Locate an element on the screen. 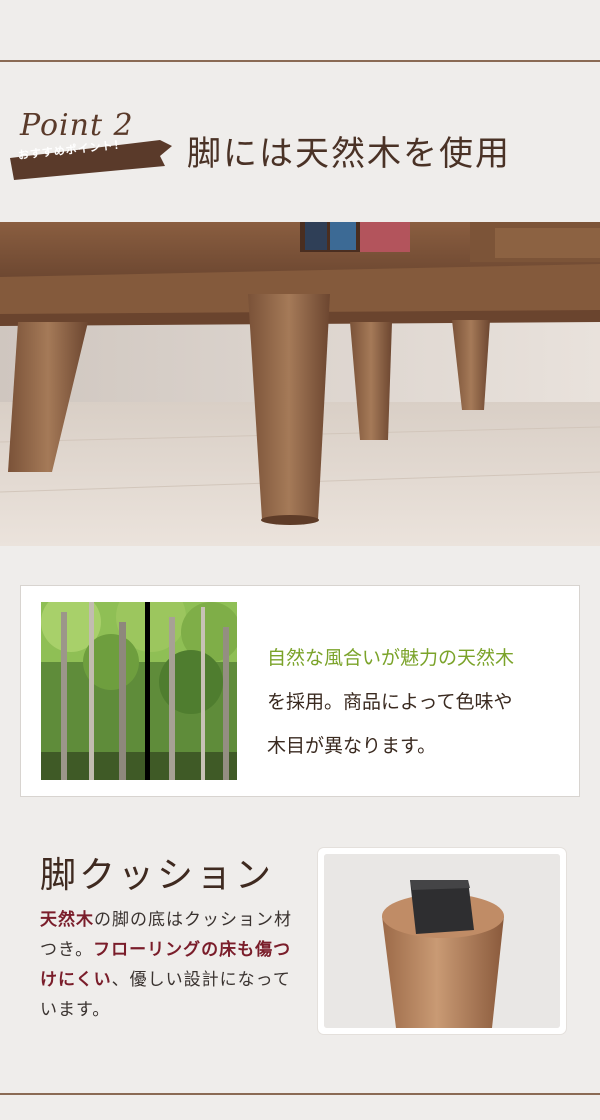 This screenshot has width=600, height=1120. forest-photo is located at coordinates (139, 691).